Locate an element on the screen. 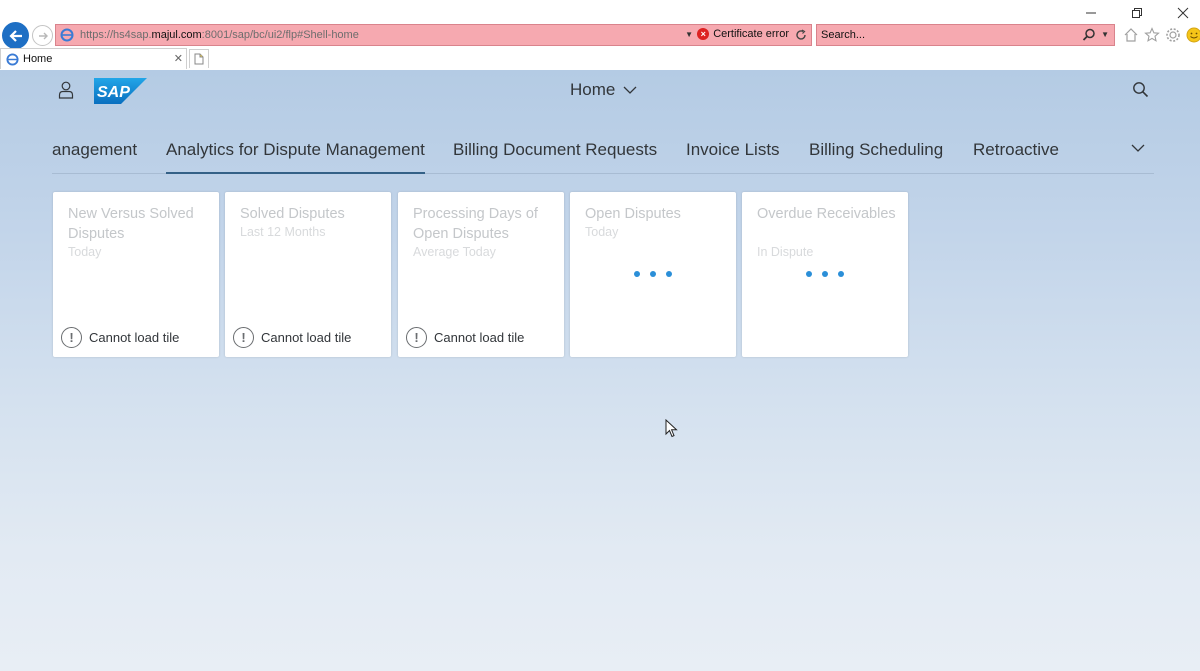 Image resolution: width=1200 pixels, height=671 pixels. tab-close-icon: ✕ is located at coordinates (178, 58).